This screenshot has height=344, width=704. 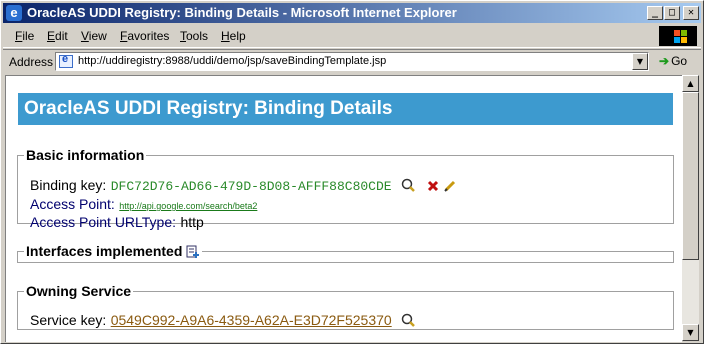 I want to click on menu-help: Help, so click(x=233, y=36).